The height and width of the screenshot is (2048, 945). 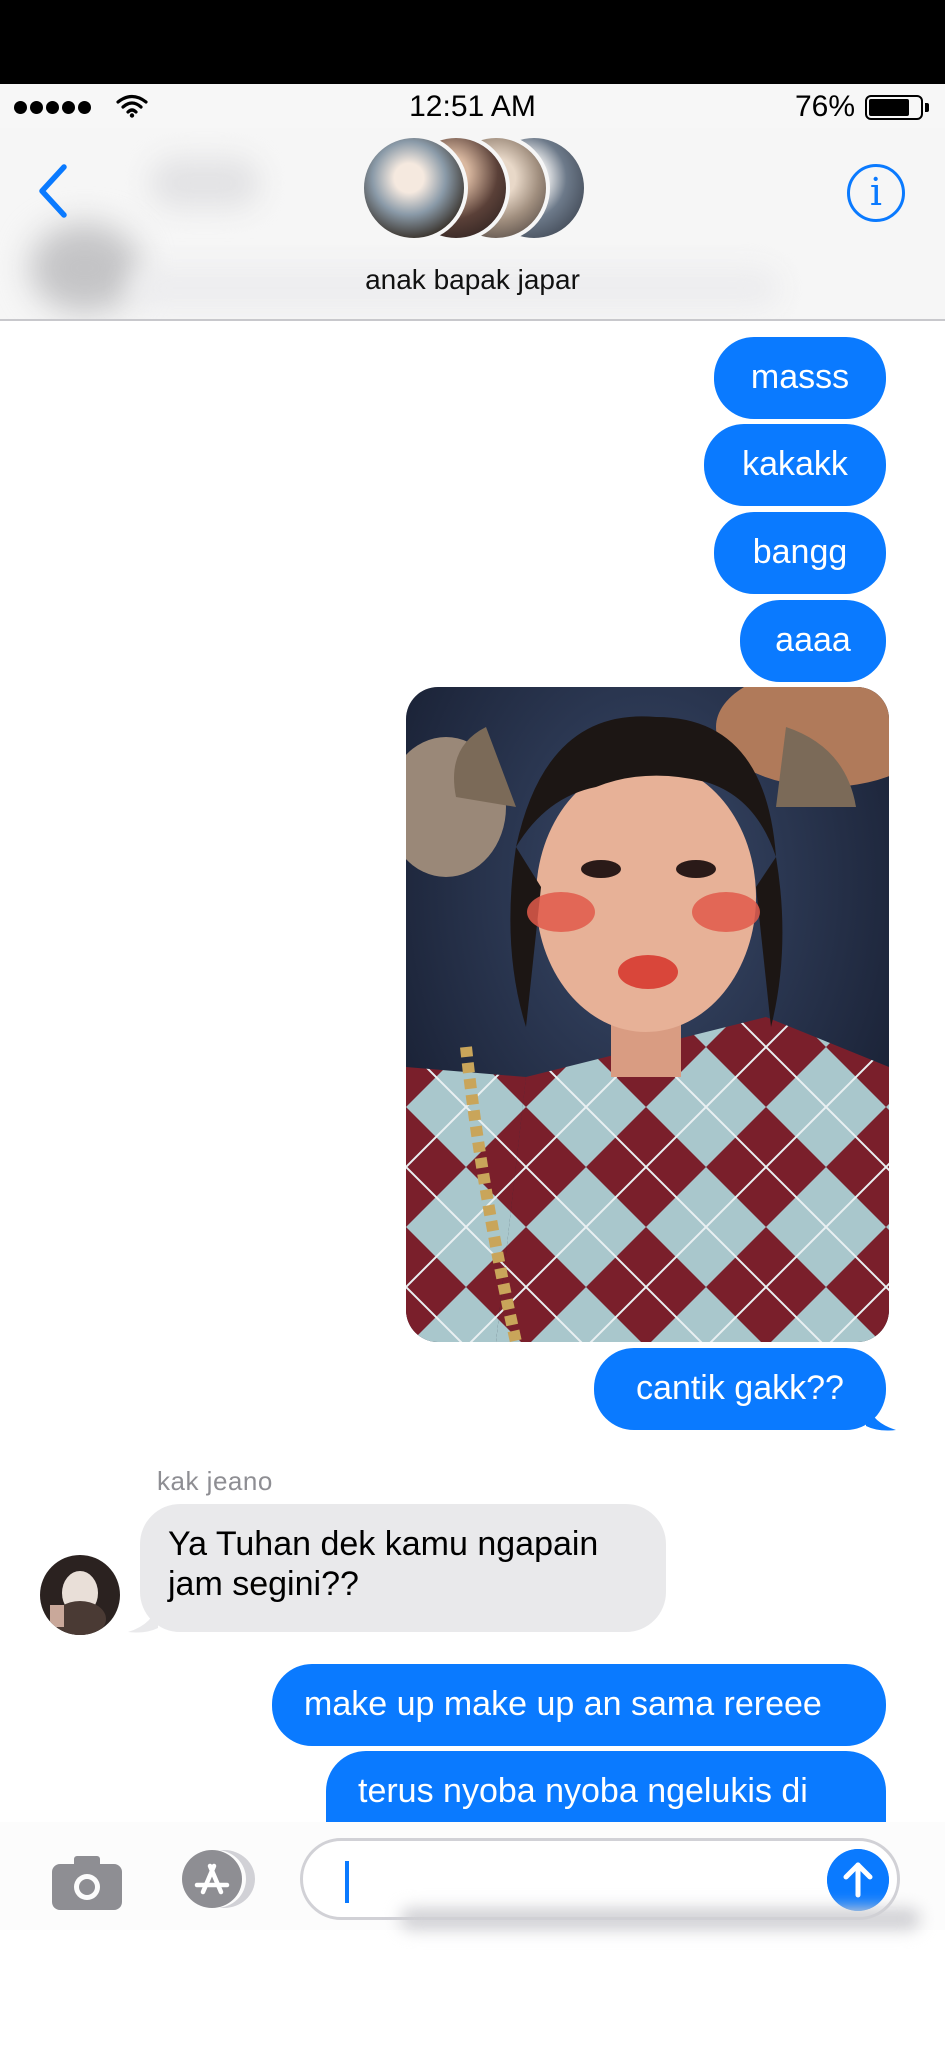 What do you see at coordinates (800, 378) in the screenshot?
I see `outgoing-message: masss` at bounding box center [800, 378].